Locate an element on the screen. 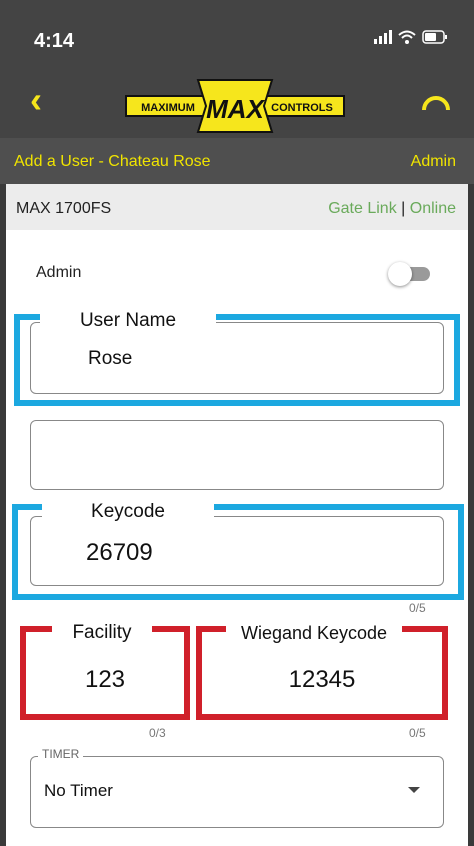  chevron-left-icon: ‹ is located at coordinates (36, 100).